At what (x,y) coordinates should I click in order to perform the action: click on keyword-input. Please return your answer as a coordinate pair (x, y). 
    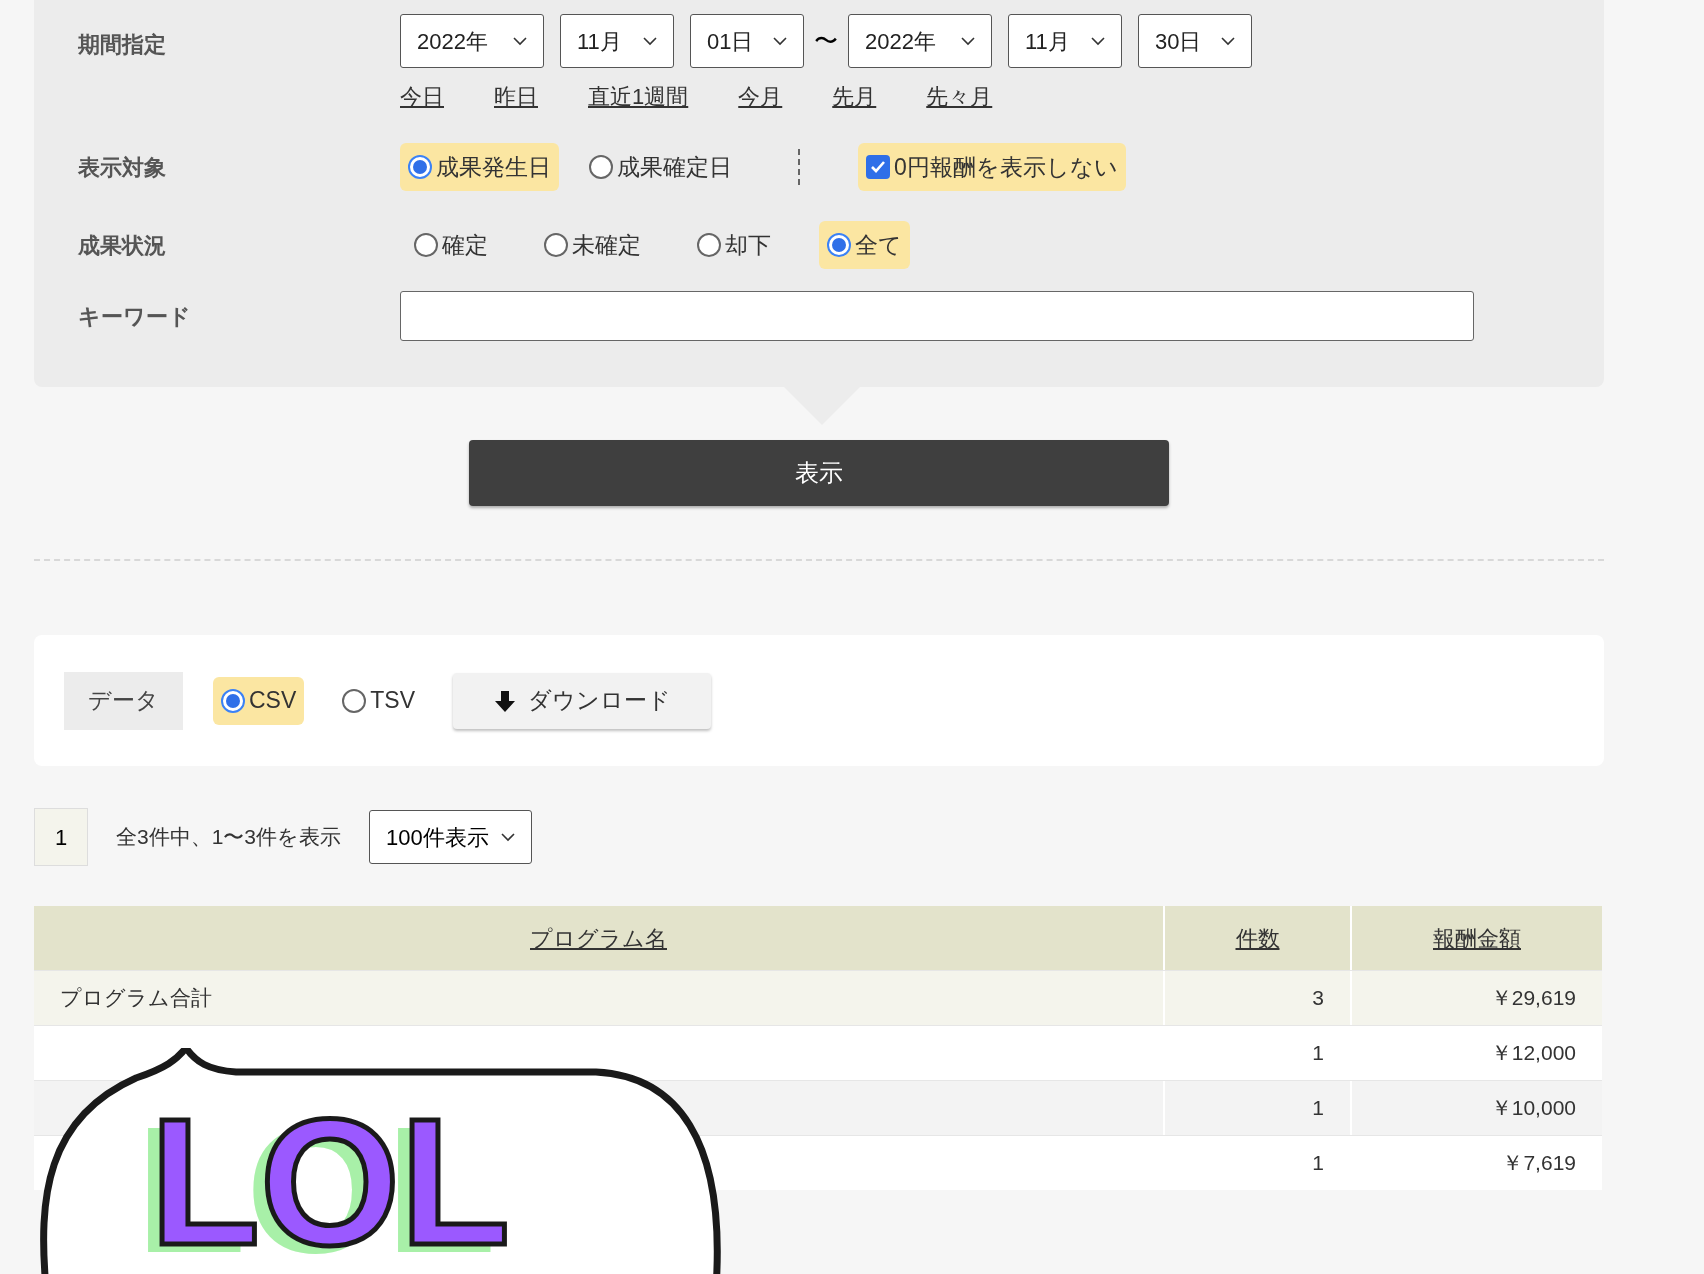
    Looking at the image, I should click on (937, 316).